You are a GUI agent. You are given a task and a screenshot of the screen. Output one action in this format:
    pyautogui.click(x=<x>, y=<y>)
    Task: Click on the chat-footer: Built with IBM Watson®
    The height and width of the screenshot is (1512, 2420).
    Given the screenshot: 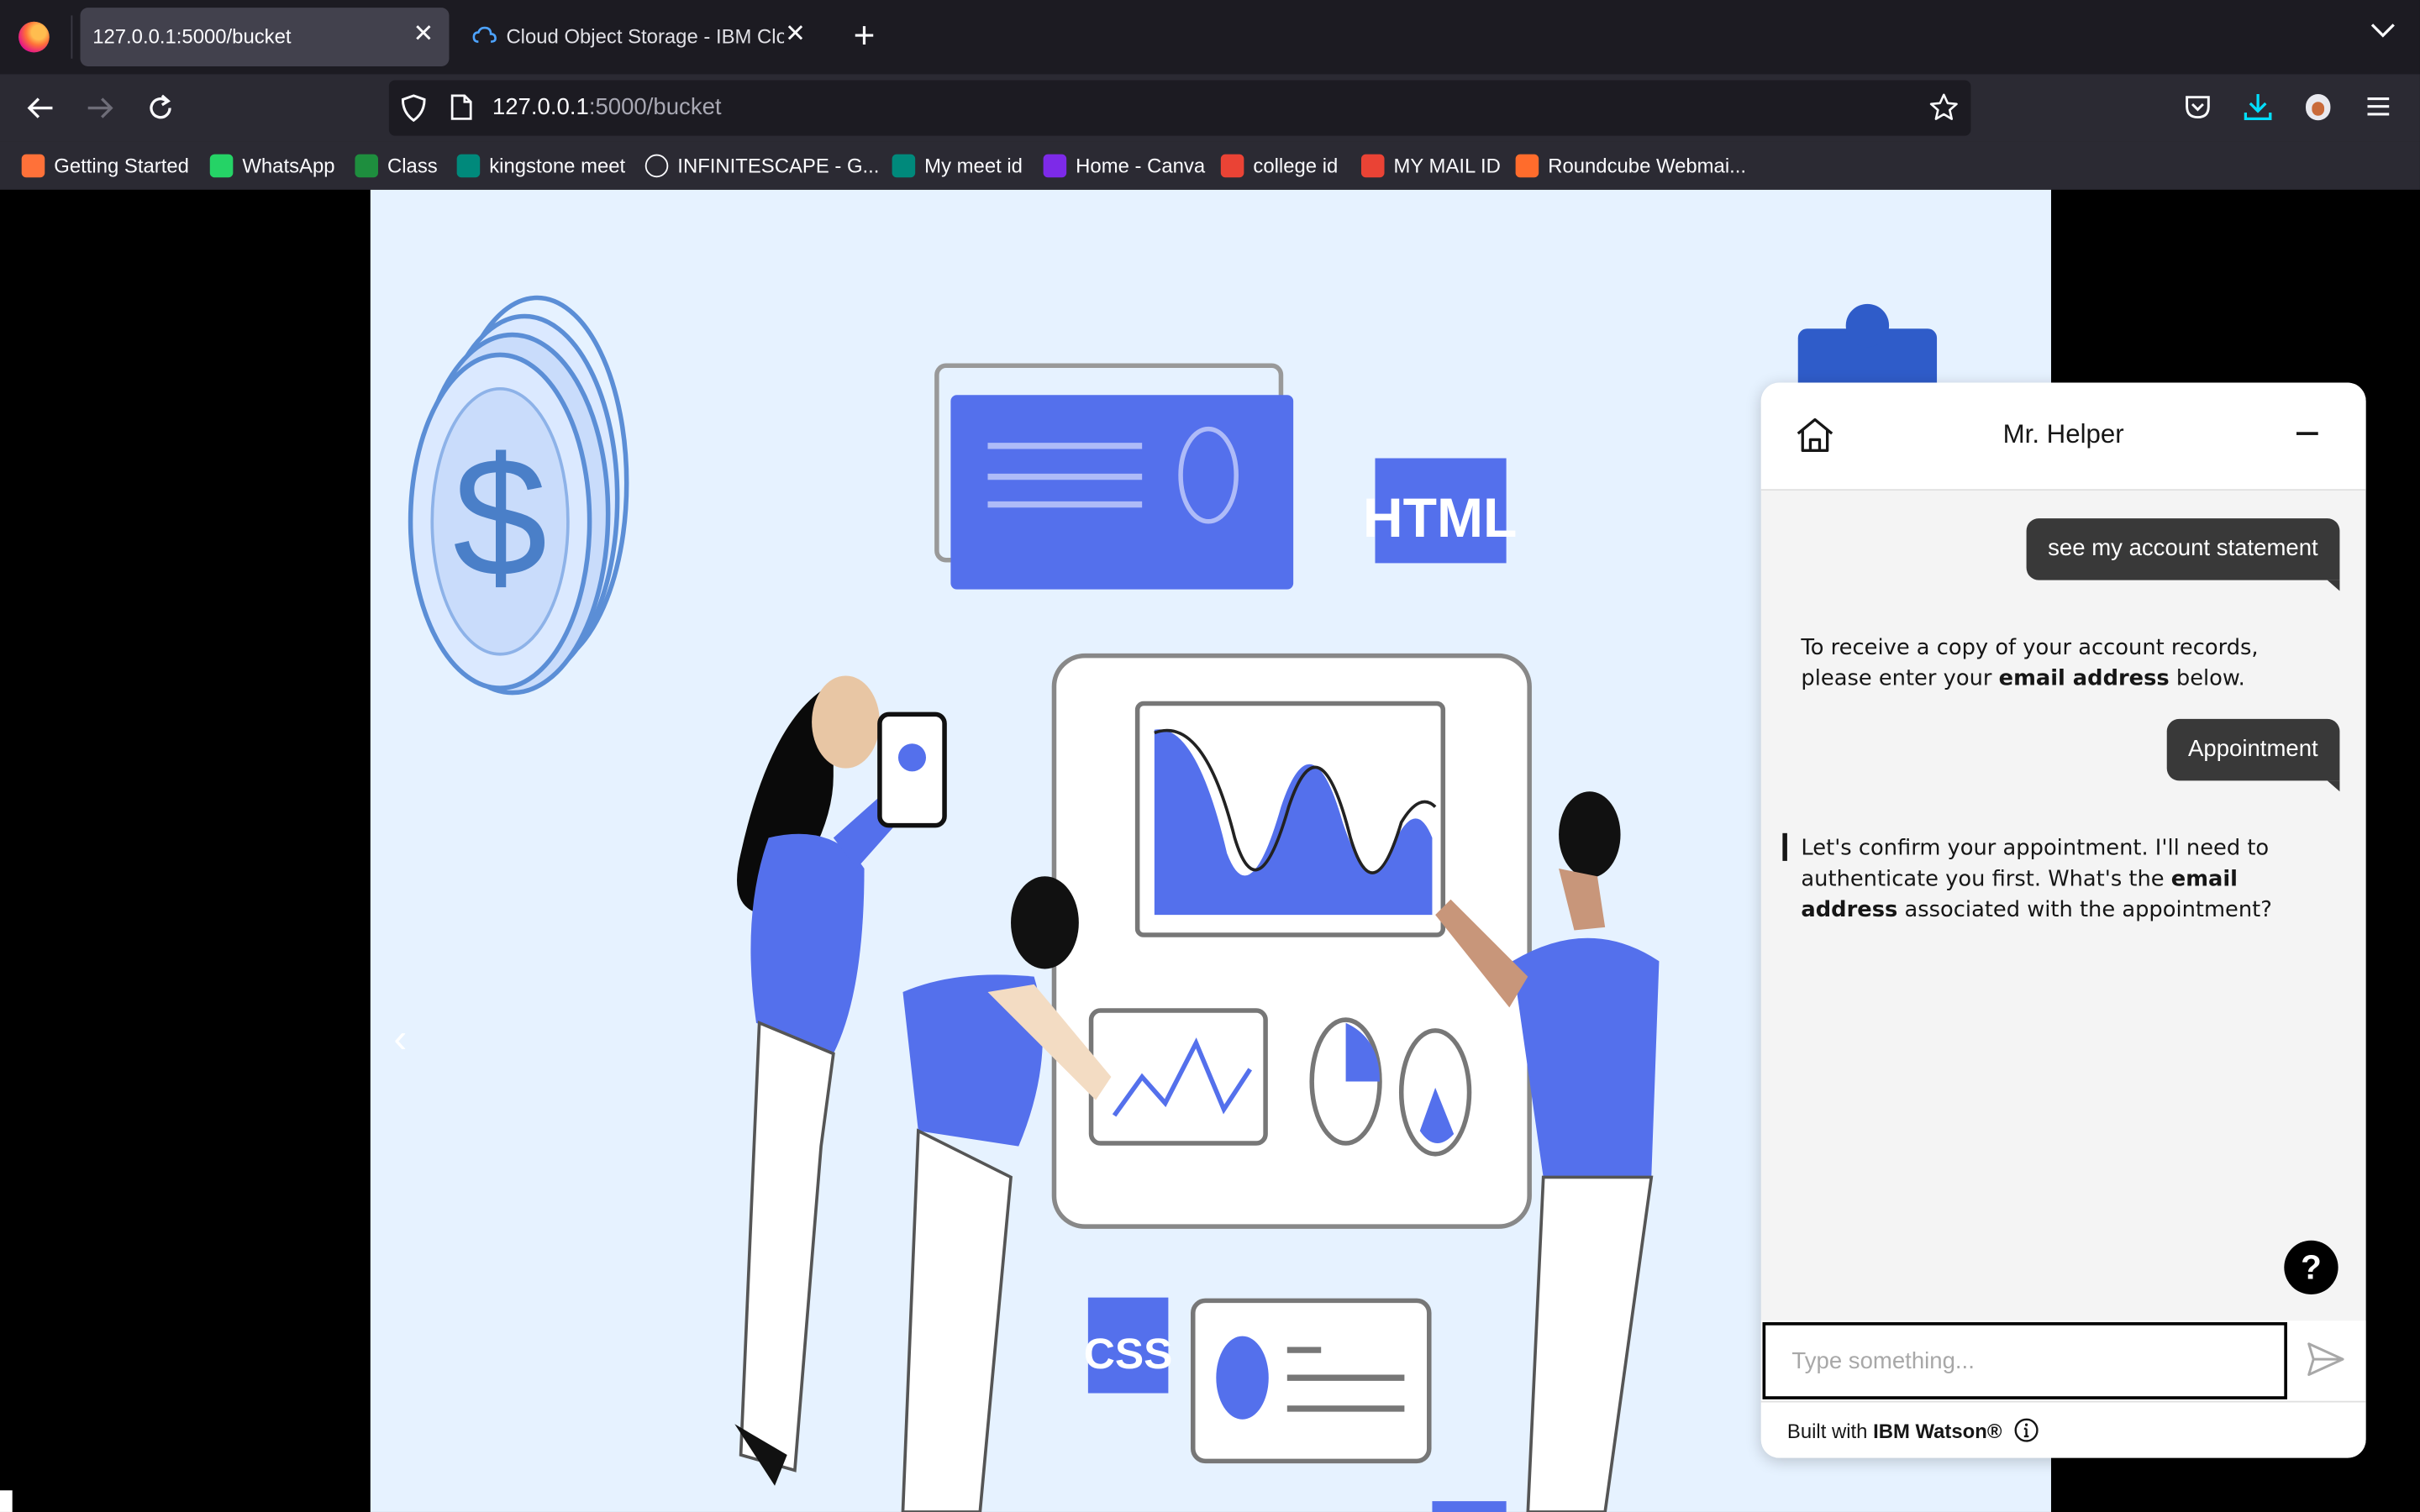 What is the action you would take?
    pyautogui.click(x=2063, y=1429)
    